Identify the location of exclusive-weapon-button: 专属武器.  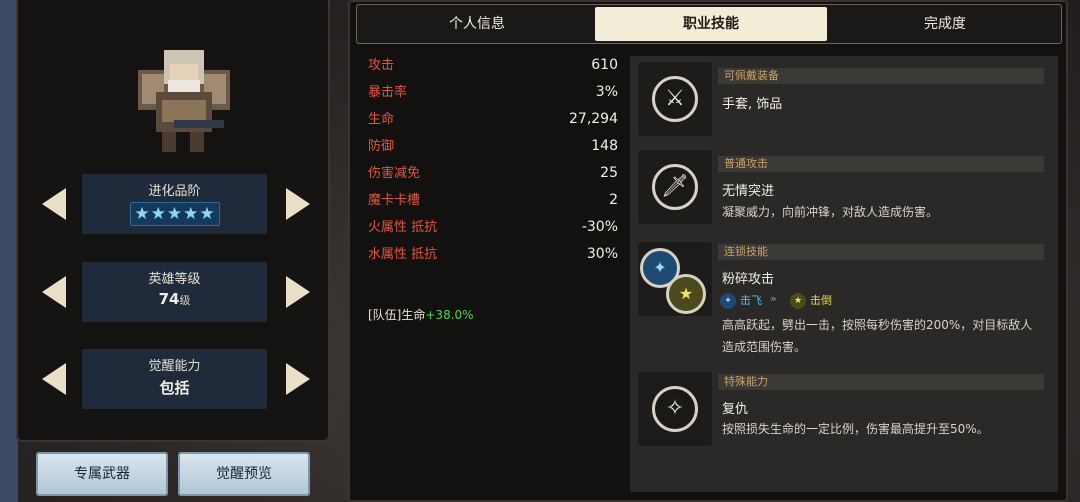
(102, 474).